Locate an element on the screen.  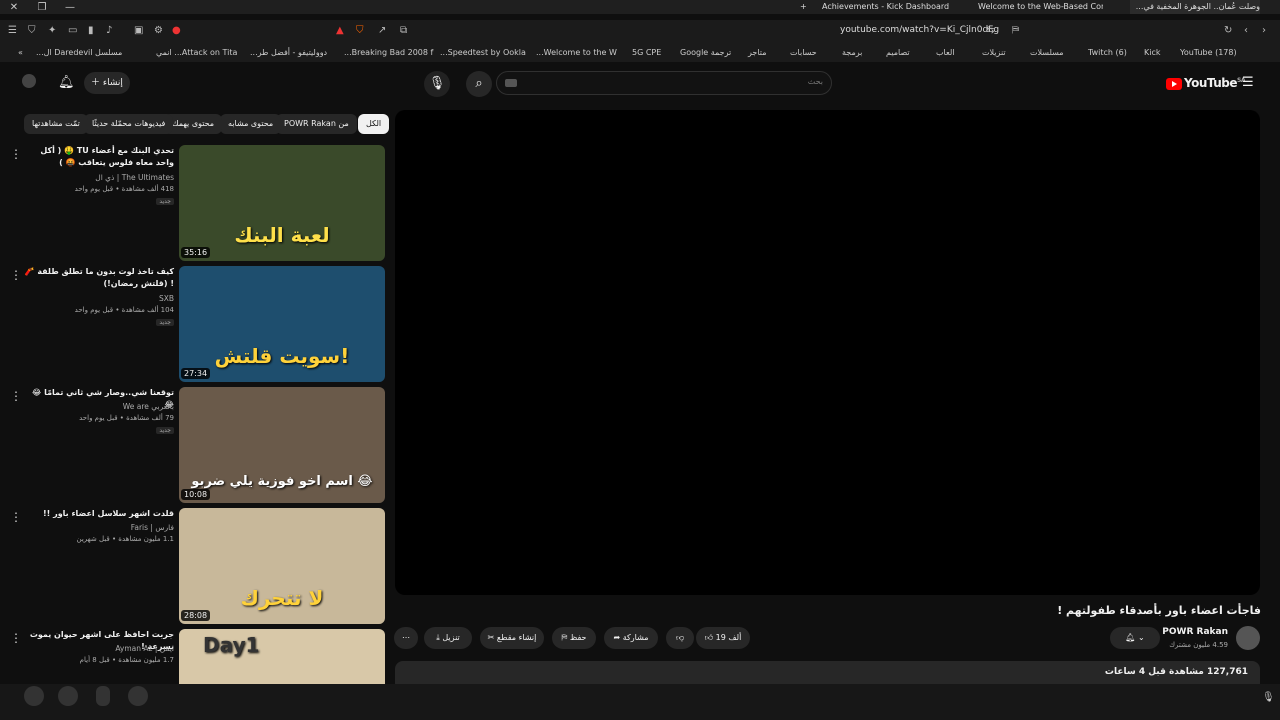
settings-icon: ⚙ is located at coordinates (158, 30).